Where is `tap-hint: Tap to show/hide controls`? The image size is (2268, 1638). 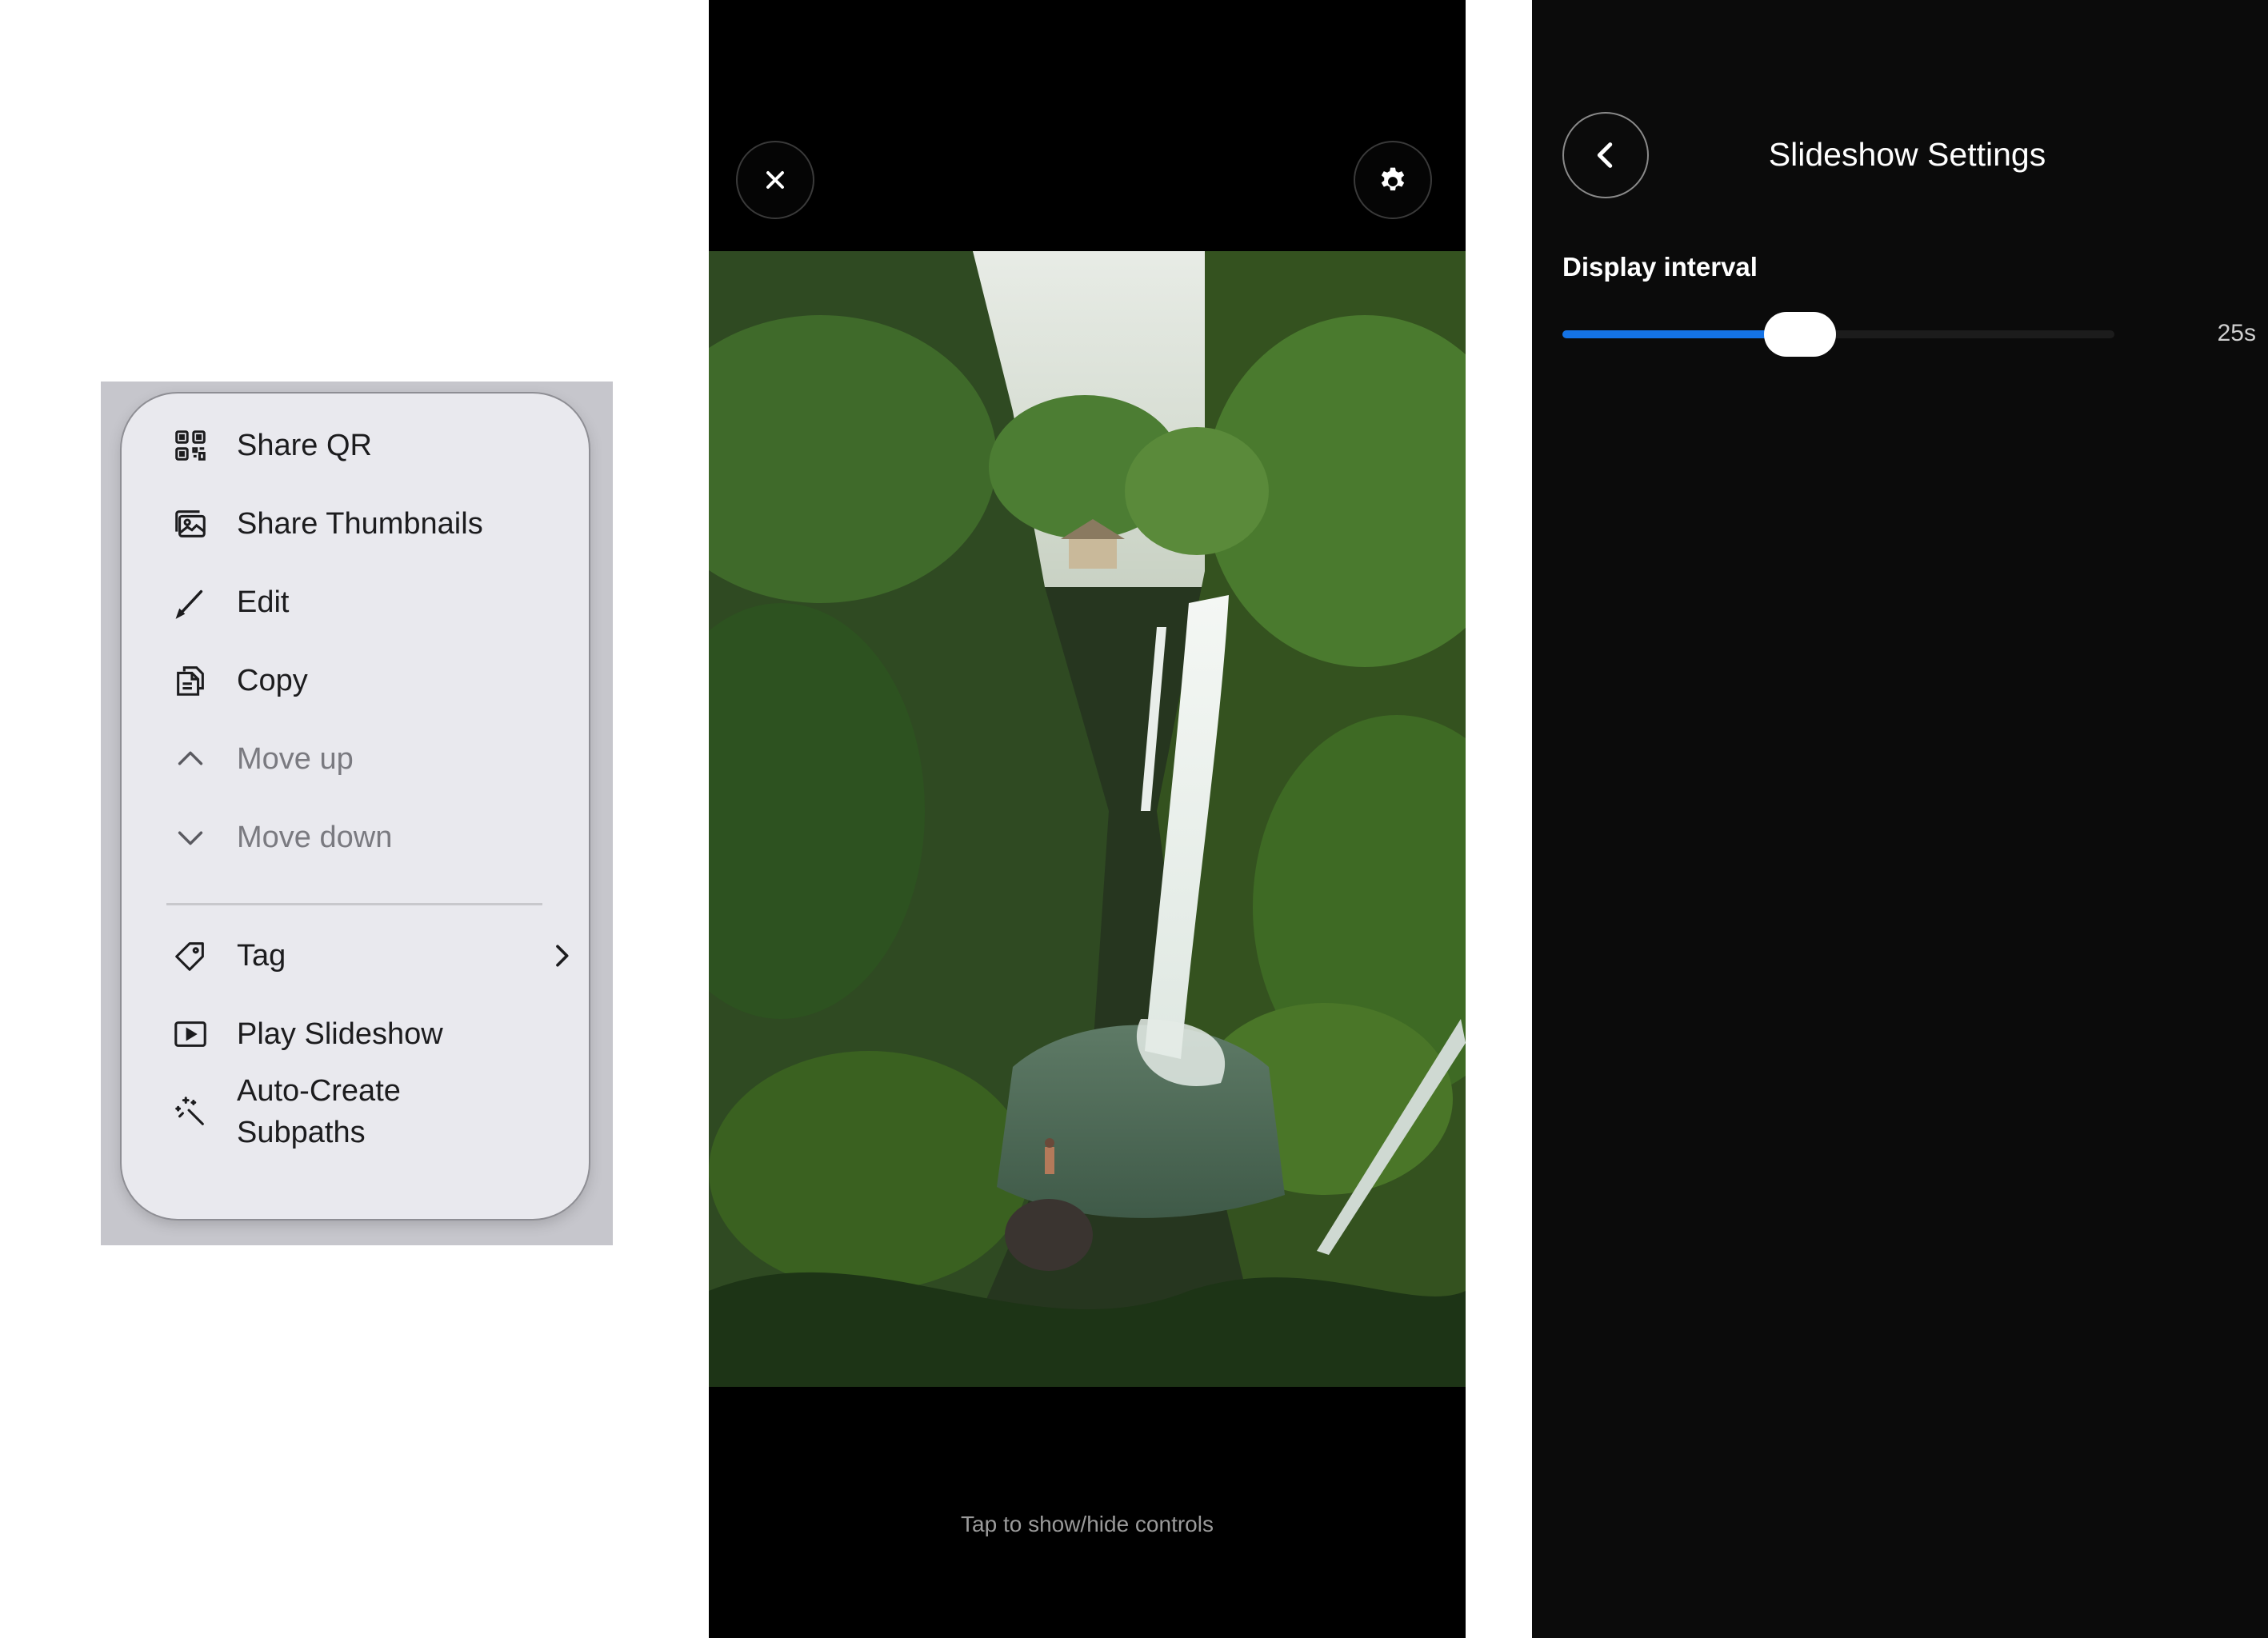 tap-hint: Tap to show/hide controls is located at coordinates (1087, 1524).